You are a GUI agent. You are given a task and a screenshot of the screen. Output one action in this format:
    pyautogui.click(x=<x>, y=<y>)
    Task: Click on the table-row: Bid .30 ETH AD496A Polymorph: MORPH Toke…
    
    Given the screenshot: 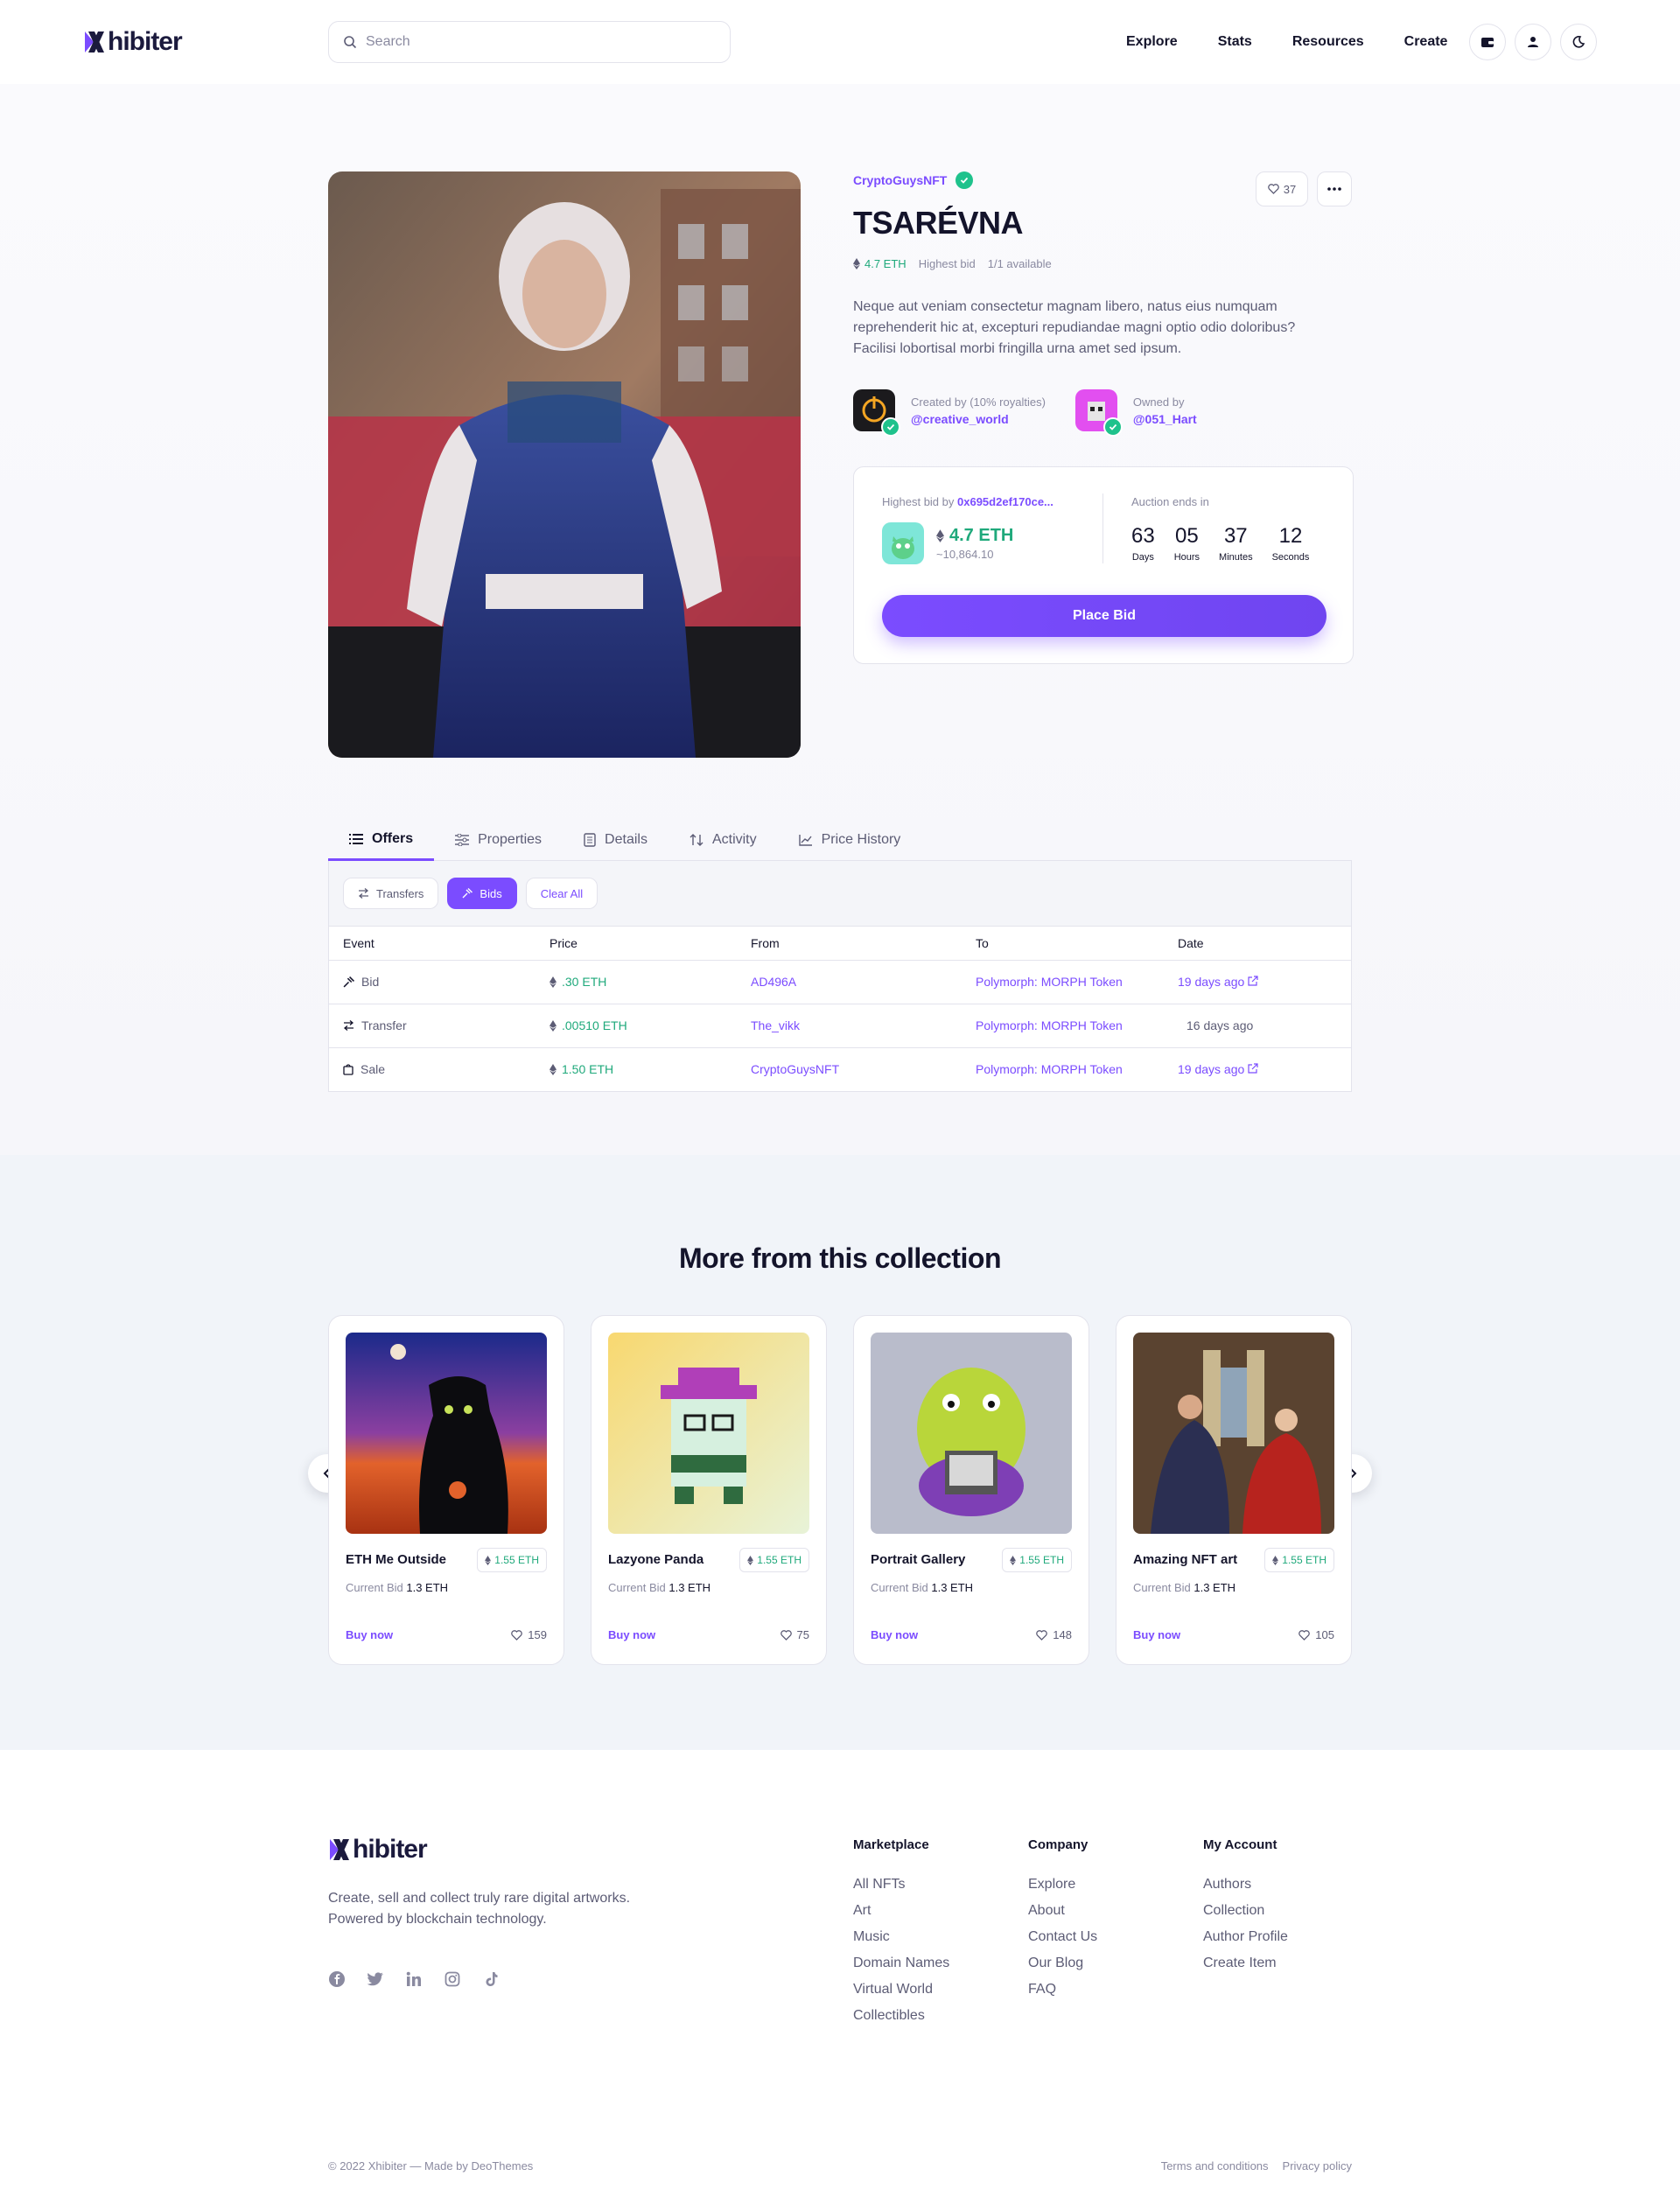 What is the action you would take?
    pyautogui.click(x=840, y=982)
    